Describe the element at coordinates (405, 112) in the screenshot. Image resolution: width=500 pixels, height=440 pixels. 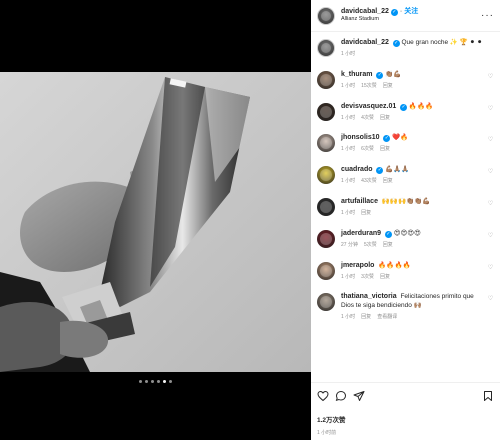
I see `comment-row: devisvasquez.01 ✓ 🔥🔥🔥 1 小时 4次赞 回复 ♡` at that location.